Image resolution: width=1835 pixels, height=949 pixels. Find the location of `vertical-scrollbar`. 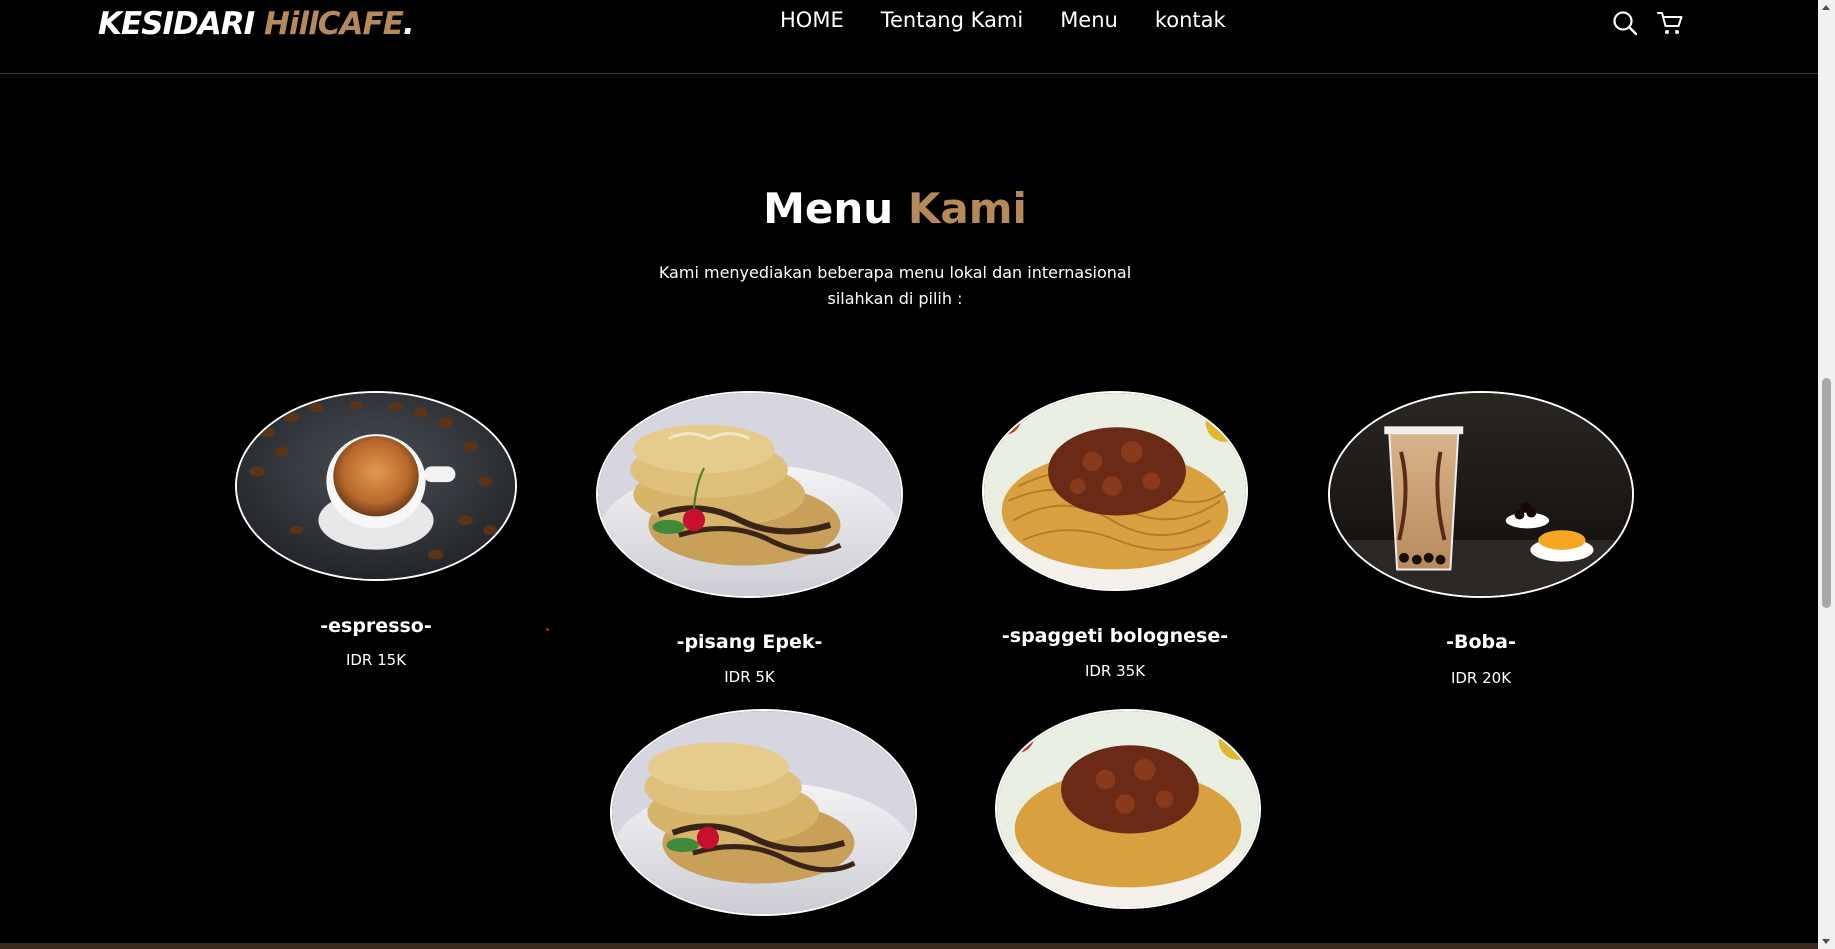

vertical-scrollbar is located at coordinates (1826, 474).